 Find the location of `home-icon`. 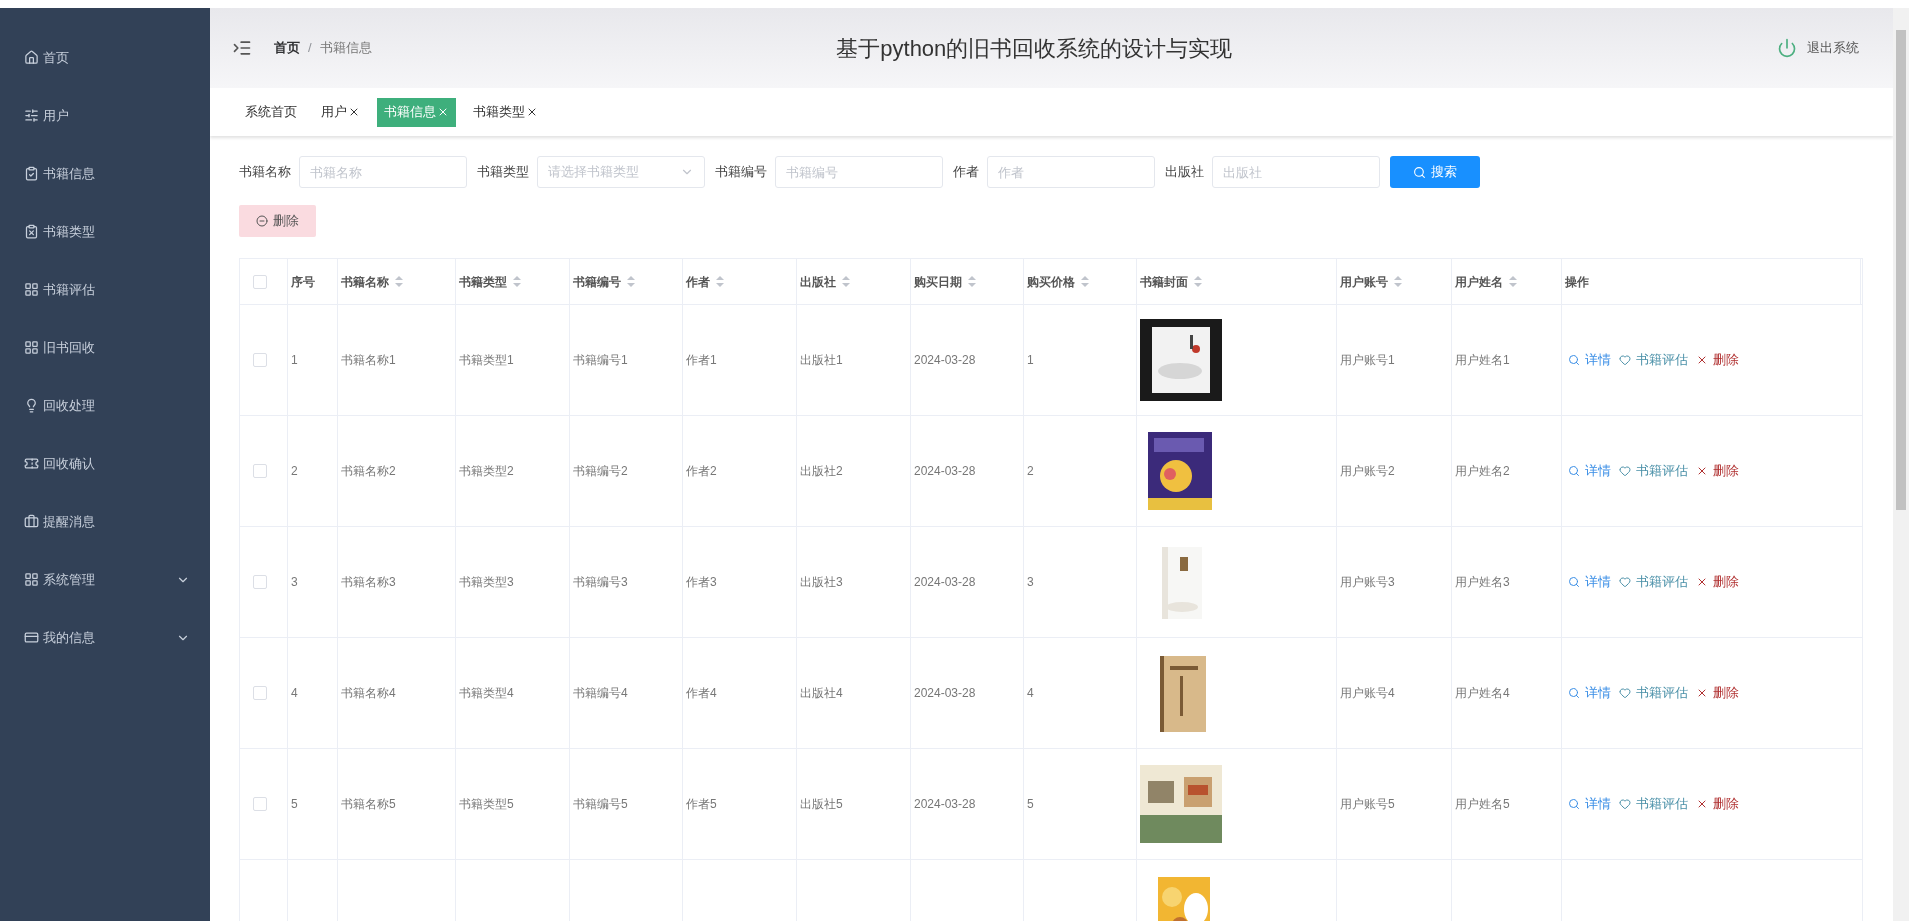

home-icon is located at coordinates (31, 57).